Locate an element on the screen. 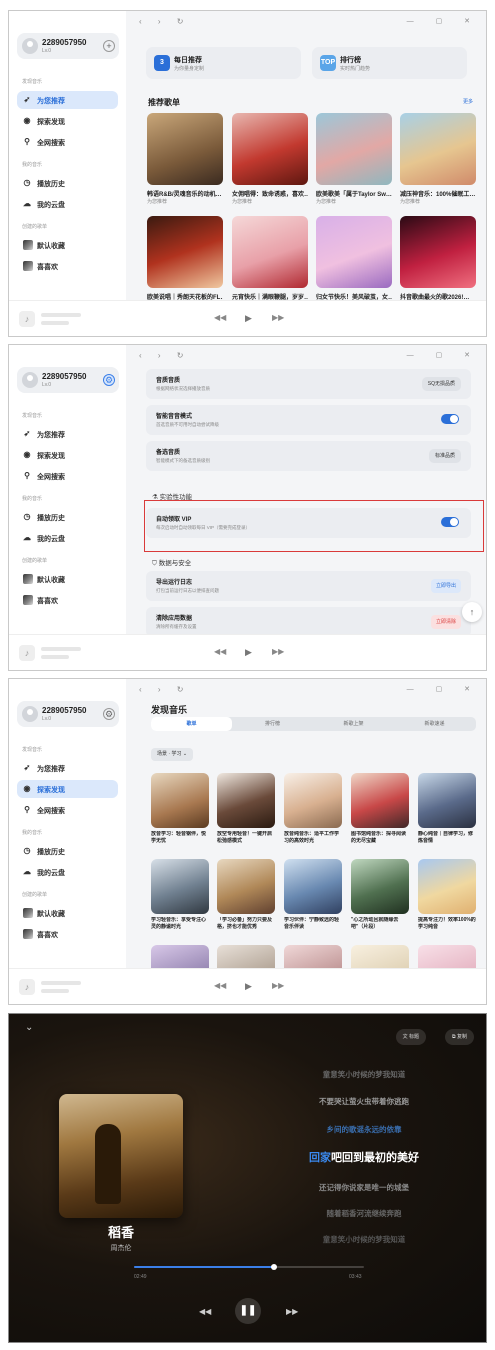  playlist-title: 静心纯音｜自律学习，修炼音情 is located at coordinates (447, 838).